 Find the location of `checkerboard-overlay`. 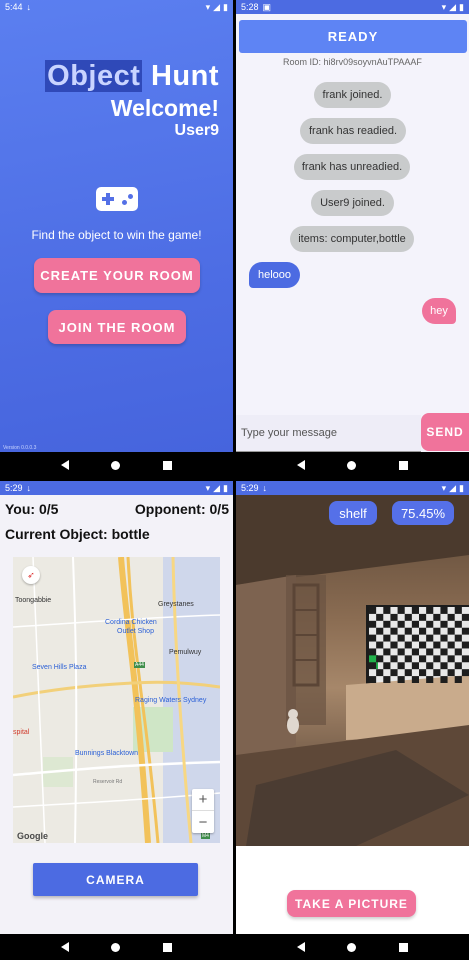

checkerboard-overlay is located at coordinates (419, 645).